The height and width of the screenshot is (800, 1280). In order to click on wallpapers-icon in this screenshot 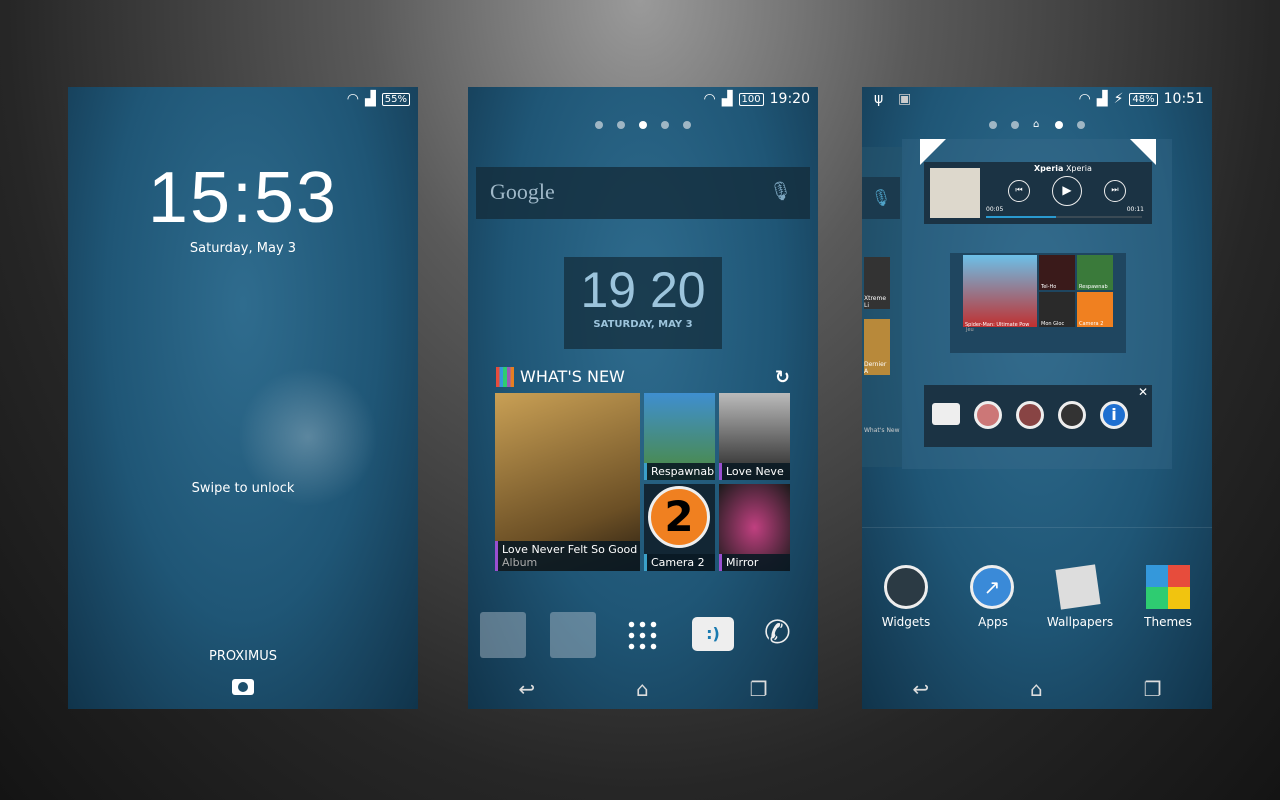, I will do `click(1078, 587)`.